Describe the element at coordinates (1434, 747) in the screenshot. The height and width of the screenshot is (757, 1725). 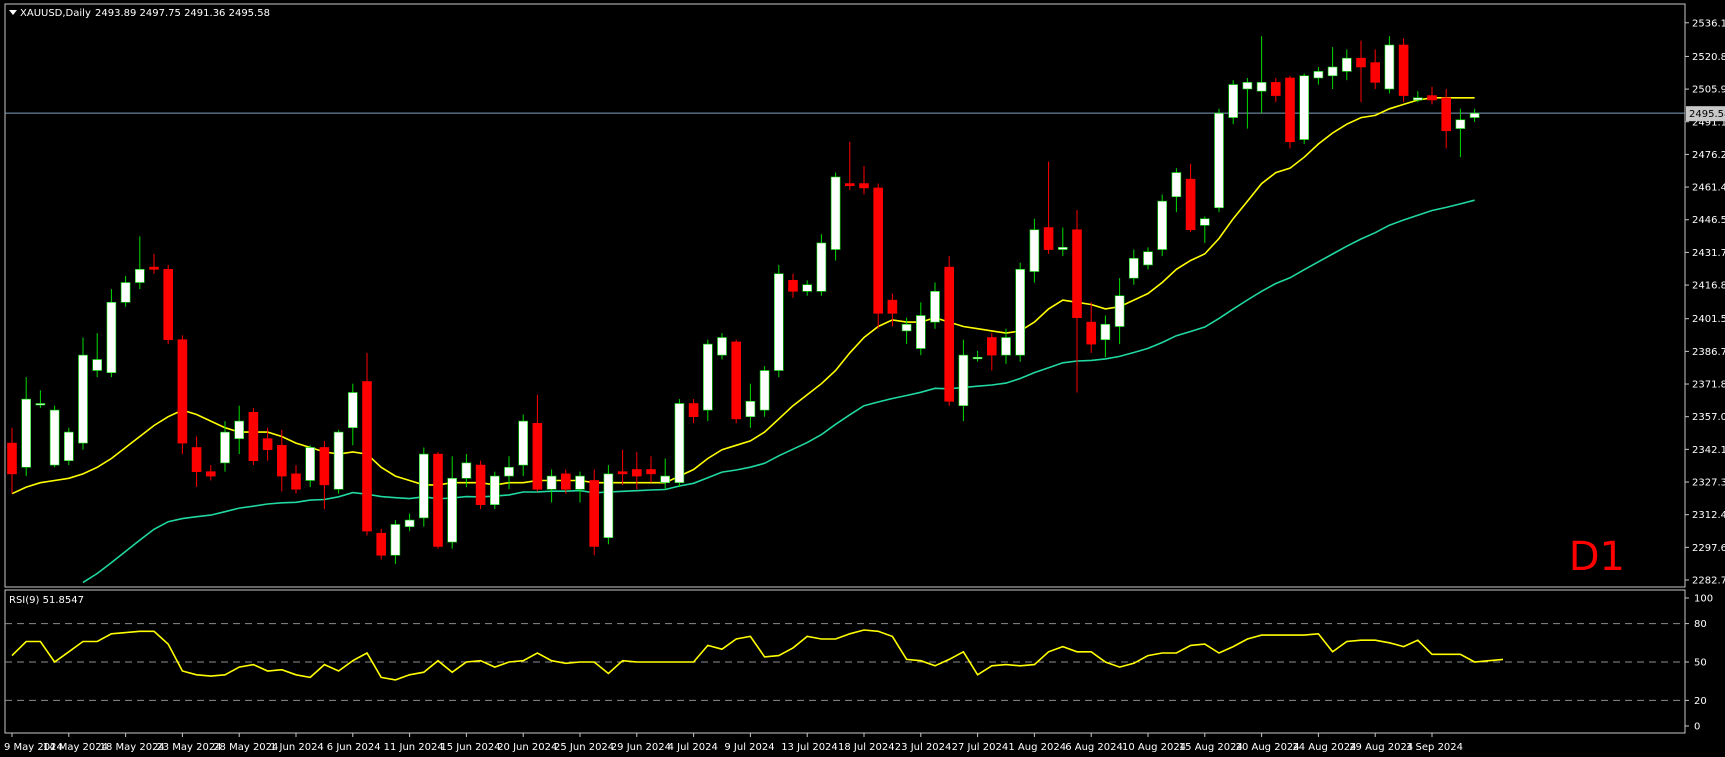
I see `time-tick-label: 3 Sep 2024` at that location.